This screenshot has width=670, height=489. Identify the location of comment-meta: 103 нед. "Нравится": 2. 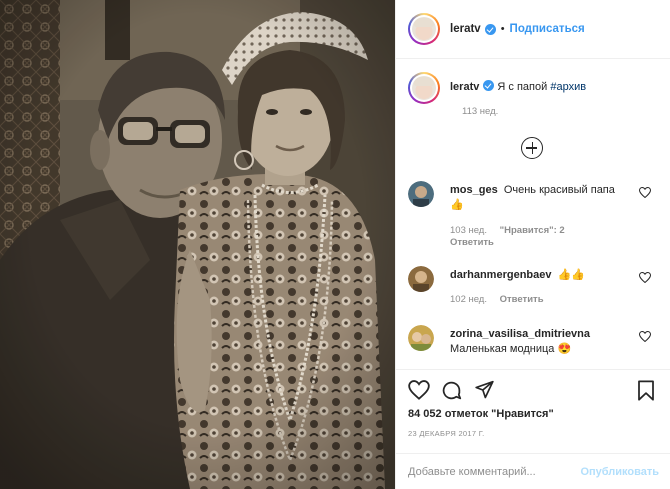
(512, 230).